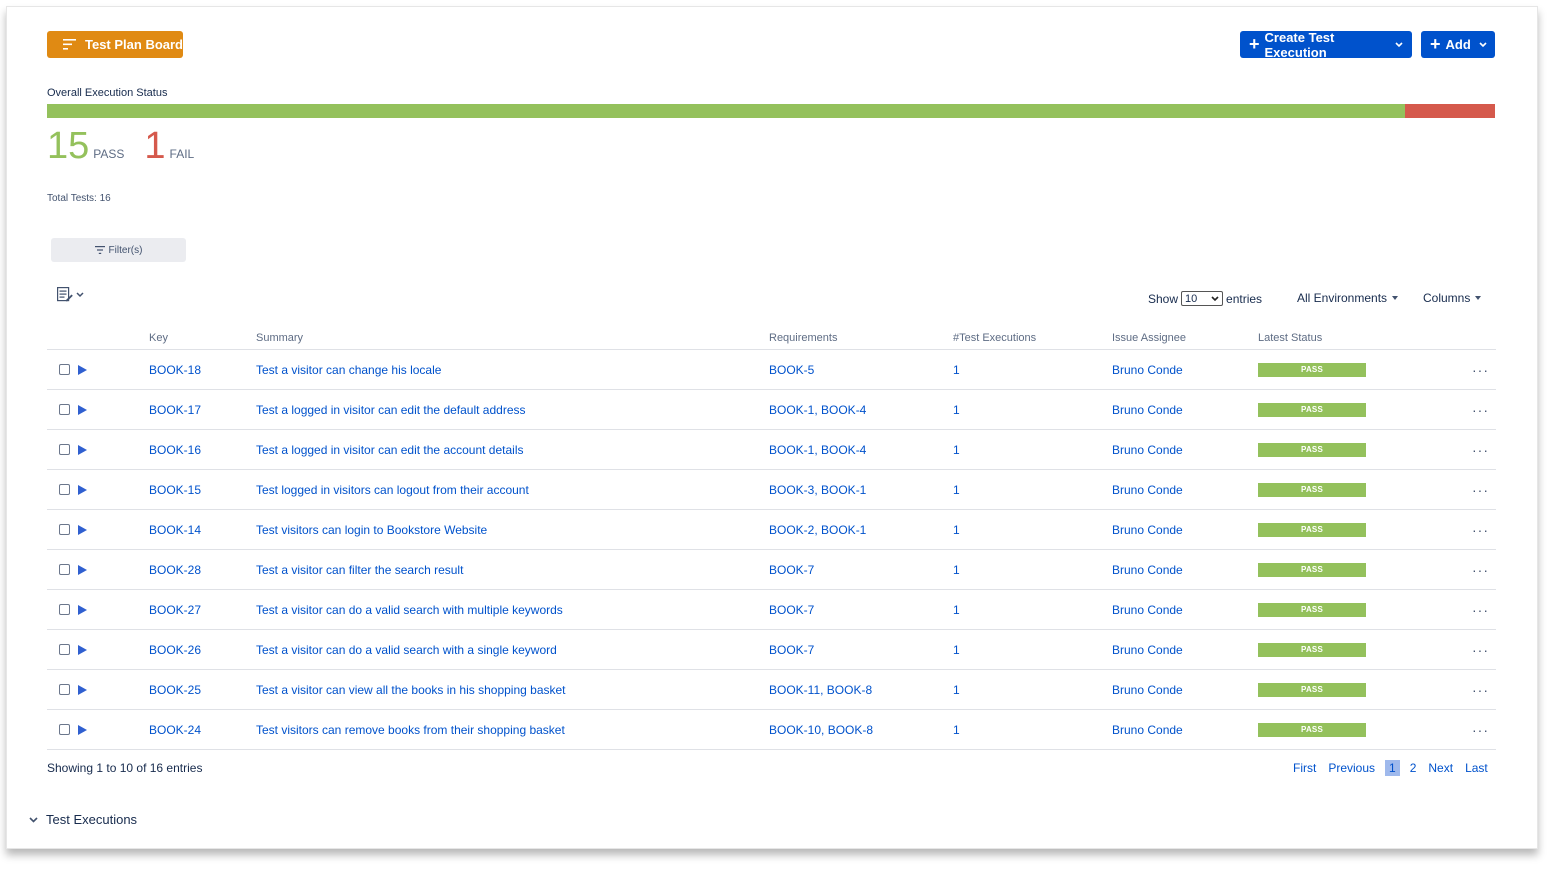 The width and height of the screenshot is (1552, 878). What do you see at coordinates (175, 449) in the screenshot?
I see `row-key-link: BOOK-16` at bounding box center [175, 449].